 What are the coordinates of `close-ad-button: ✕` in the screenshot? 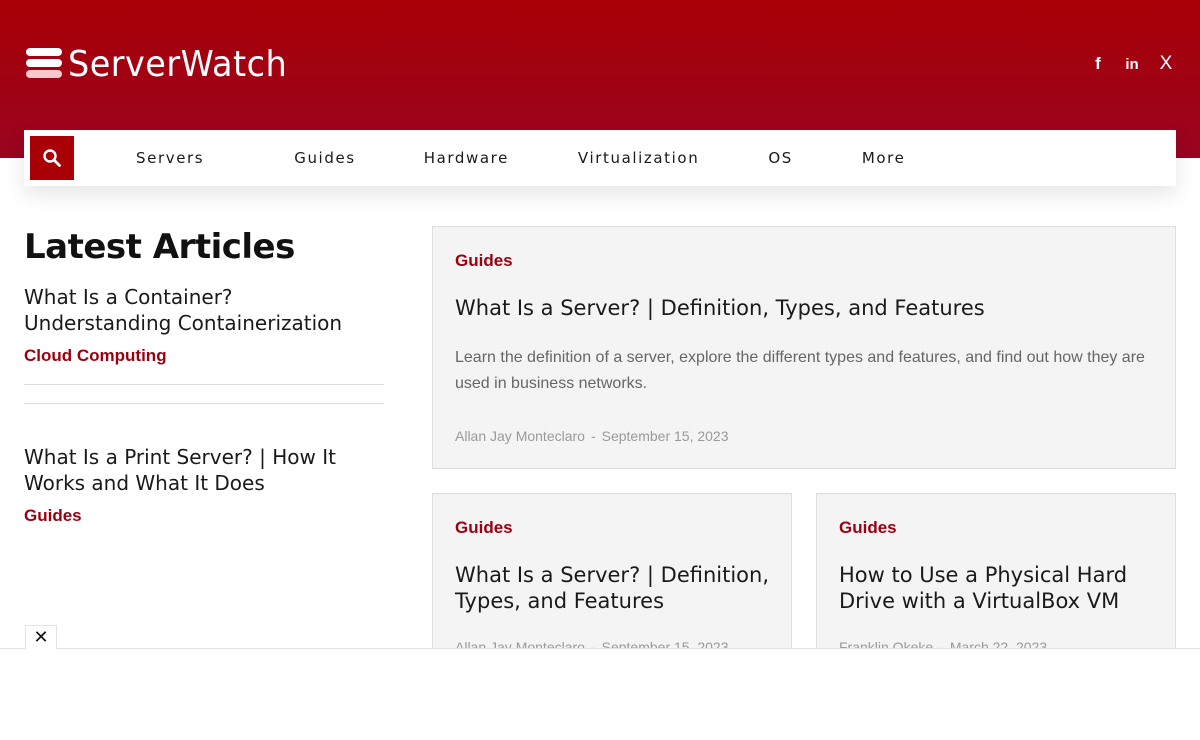 It's located at (41, 637).